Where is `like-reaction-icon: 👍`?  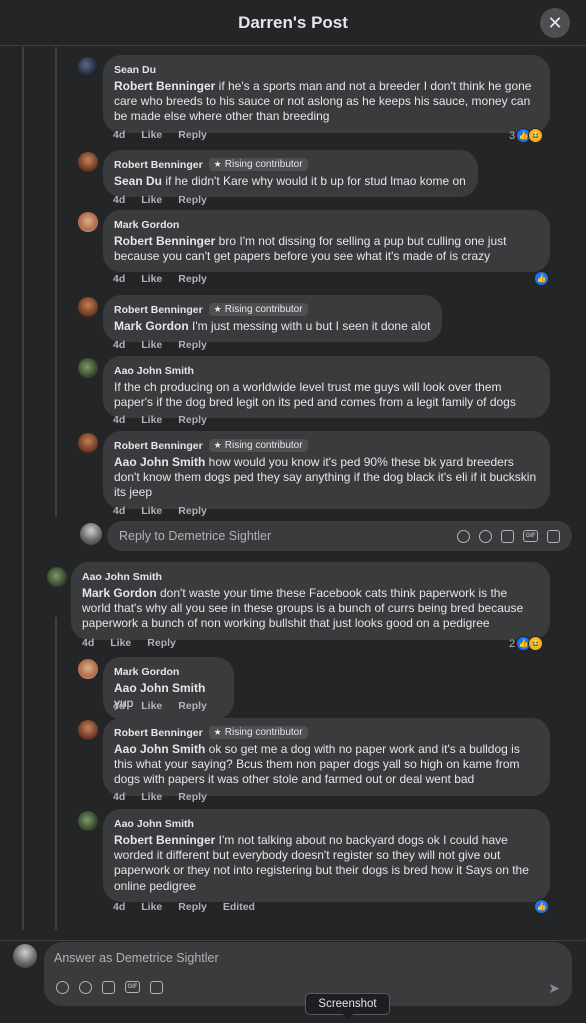
like-reaction-icon: 👍 is located at coordinates (541, 906).